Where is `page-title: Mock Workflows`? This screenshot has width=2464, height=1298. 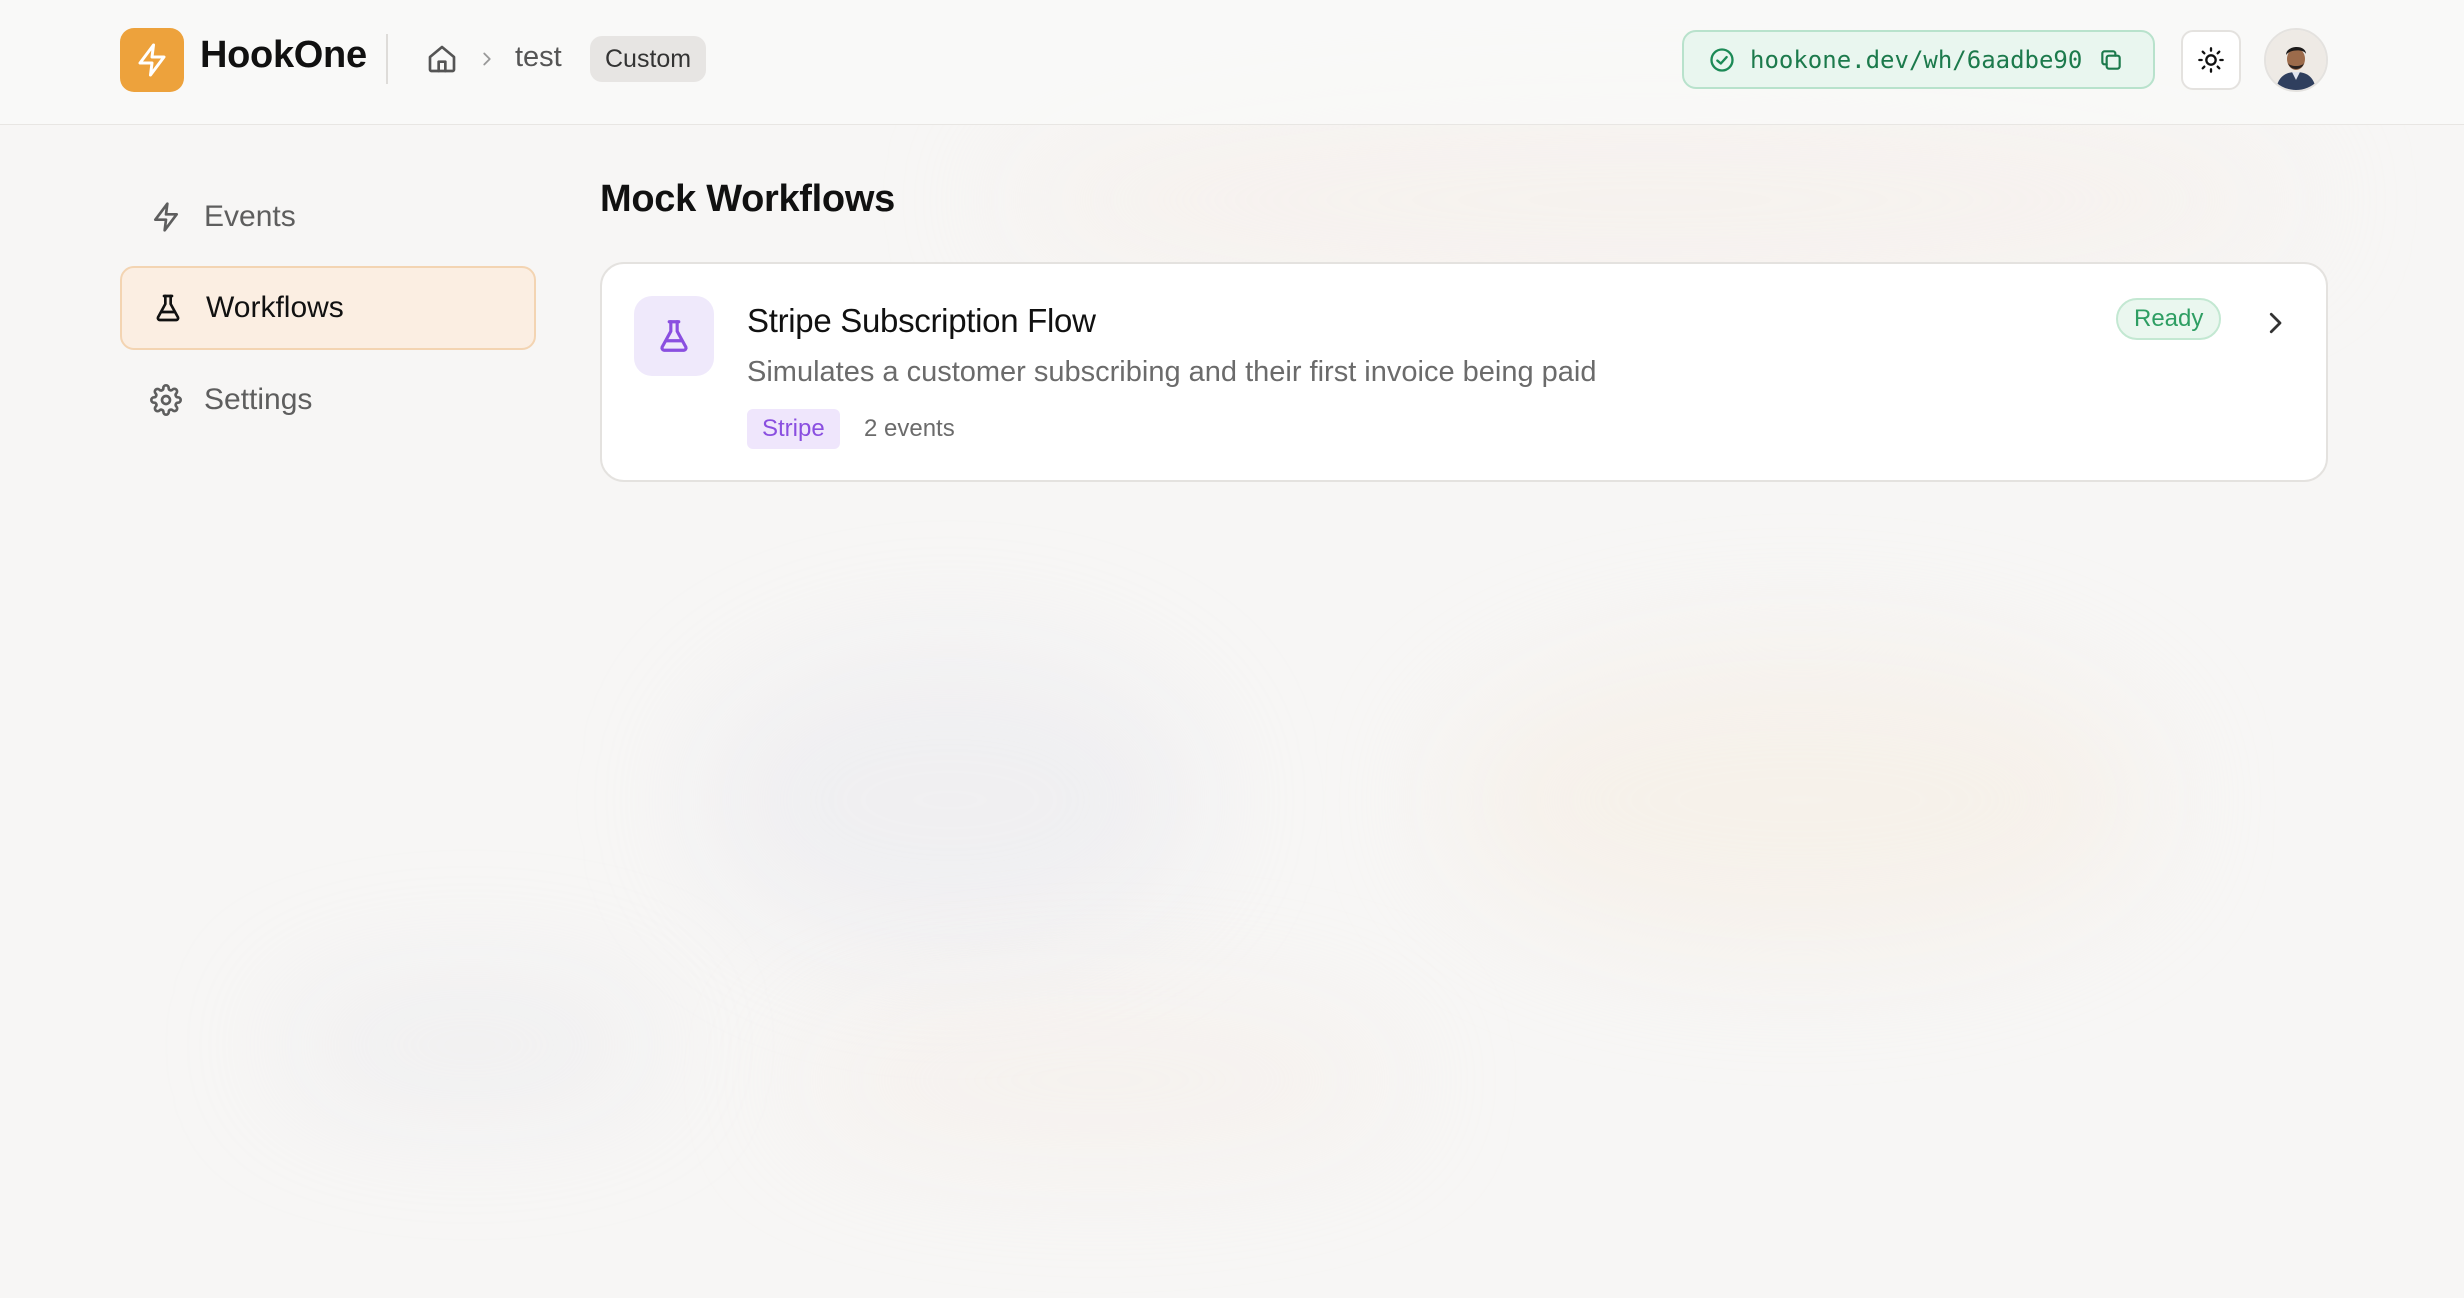
page-title: Mock Workflows is located at coordinates (747, 199).